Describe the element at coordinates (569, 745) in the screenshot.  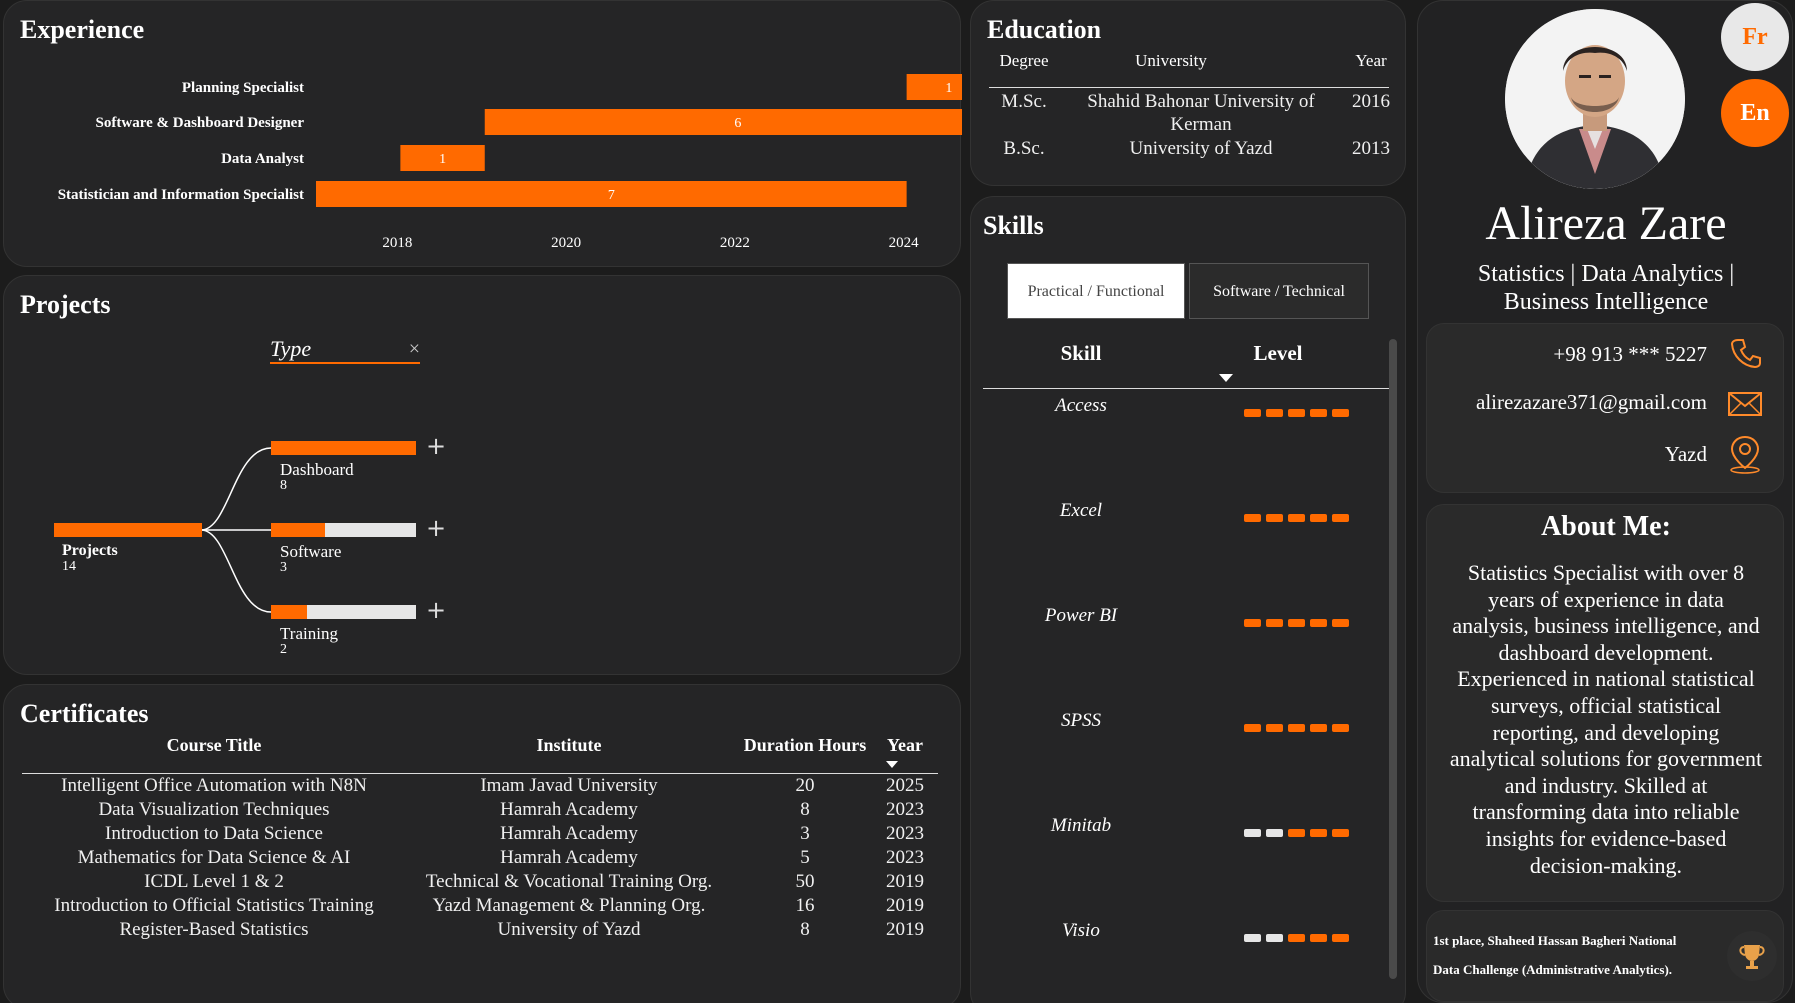
I see `cert-header-institute: Institute` at that location.